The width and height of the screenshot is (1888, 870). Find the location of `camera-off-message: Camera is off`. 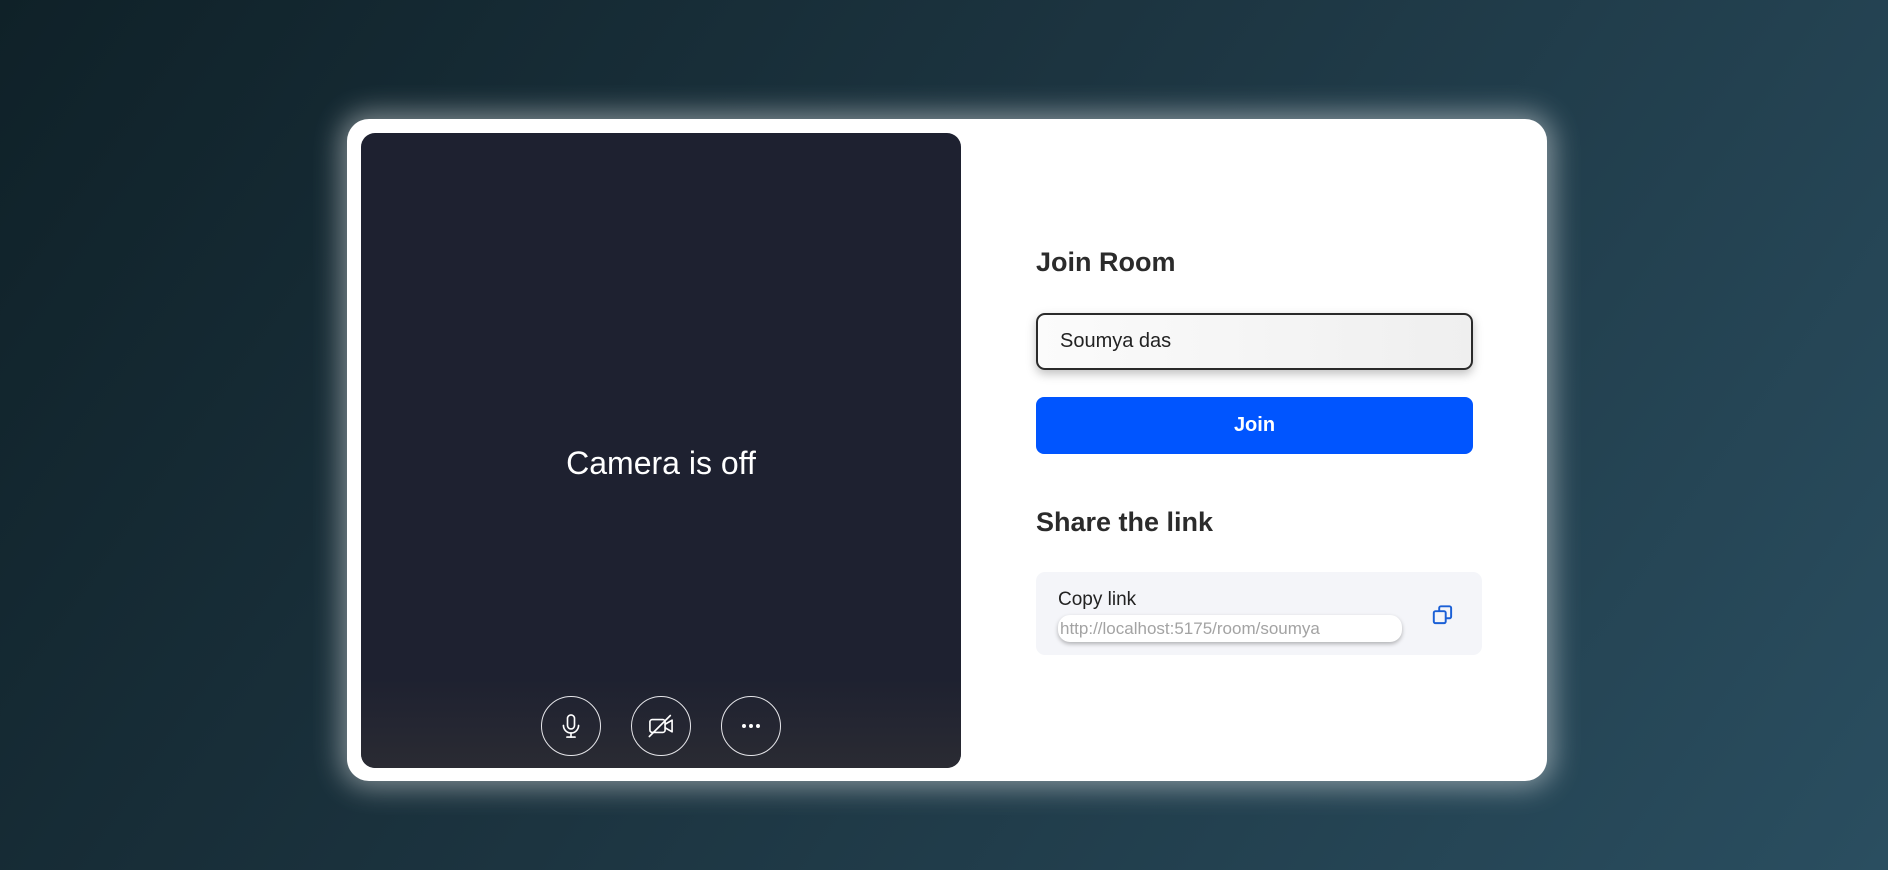

camera-off-message: Camera is off is located at coordinates (661, 463).